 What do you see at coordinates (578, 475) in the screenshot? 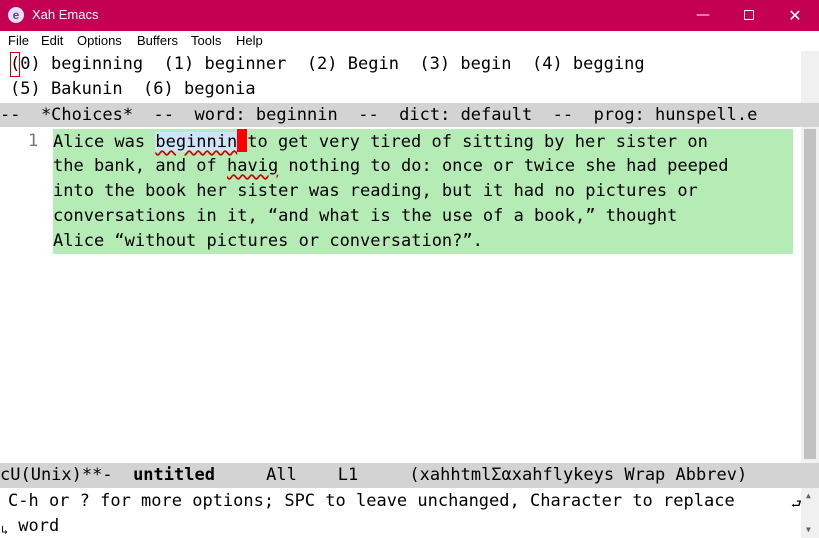
I see `mode-line-modes: (xahhtmlΣαxahflykeys Wrap Abbrev)` at bounding box center [578, 475].